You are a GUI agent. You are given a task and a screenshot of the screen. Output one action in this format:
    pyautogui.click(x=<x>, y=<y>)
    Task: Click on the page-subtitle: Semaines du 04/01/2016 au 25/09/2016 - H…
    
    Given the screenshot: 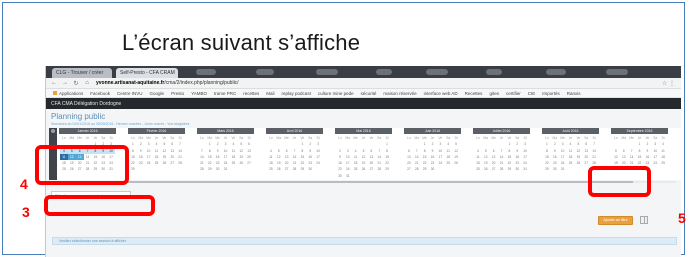 What is the action you would take?
    pyautogui.click(x=120, y=124)
    